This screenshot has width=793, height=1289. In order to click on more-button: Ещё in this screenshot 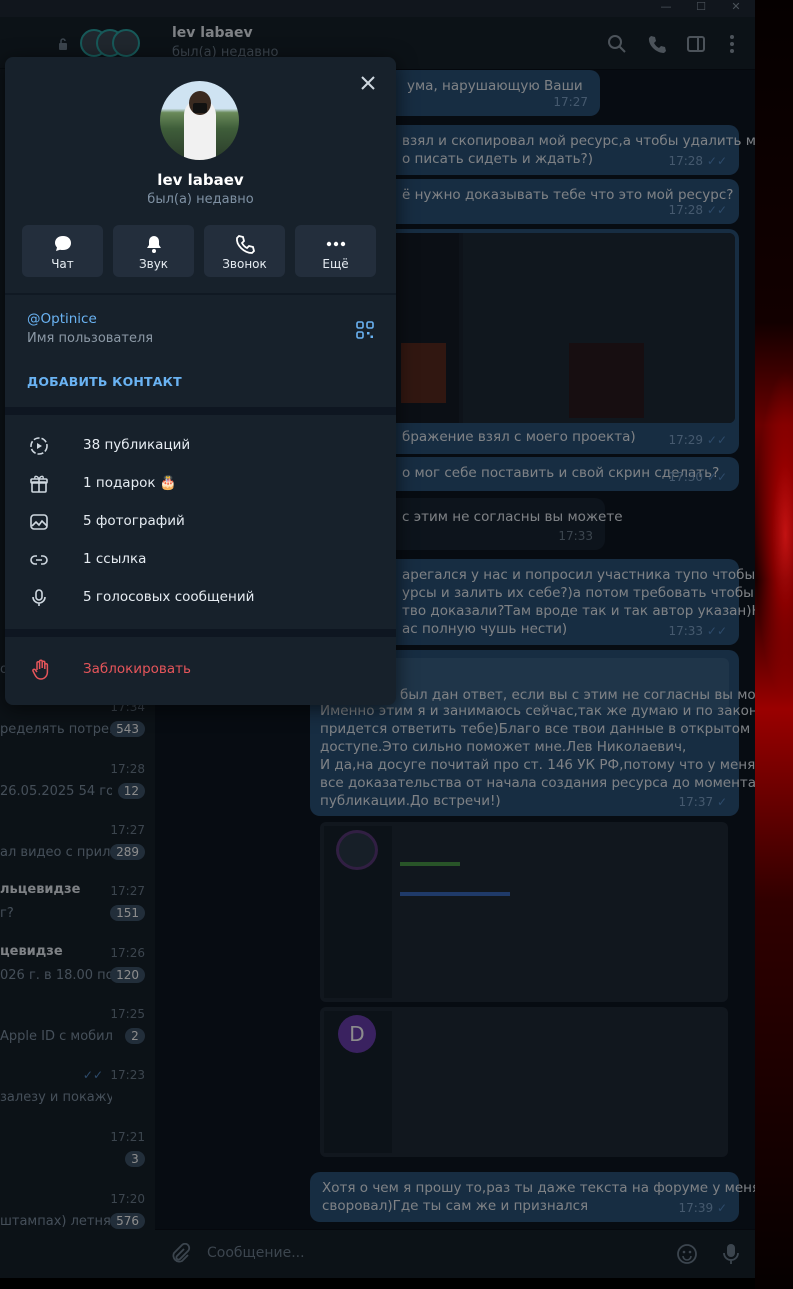, I will do `click(335, 251)`.